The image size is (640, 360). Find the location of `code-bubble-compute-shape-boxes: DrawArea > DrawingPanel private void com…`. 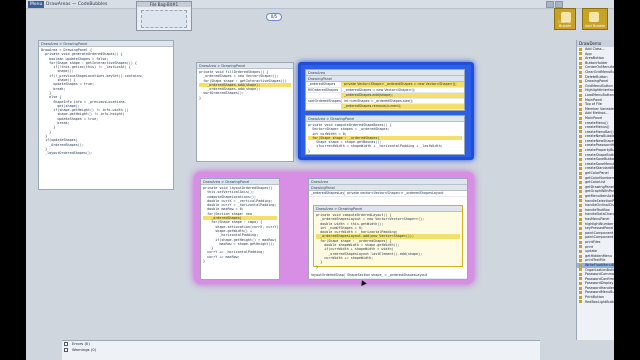

code-bubble-compute-shape-boxes: DrawArea > DrawingPanel private void com… is located at coordinates (385, 135).